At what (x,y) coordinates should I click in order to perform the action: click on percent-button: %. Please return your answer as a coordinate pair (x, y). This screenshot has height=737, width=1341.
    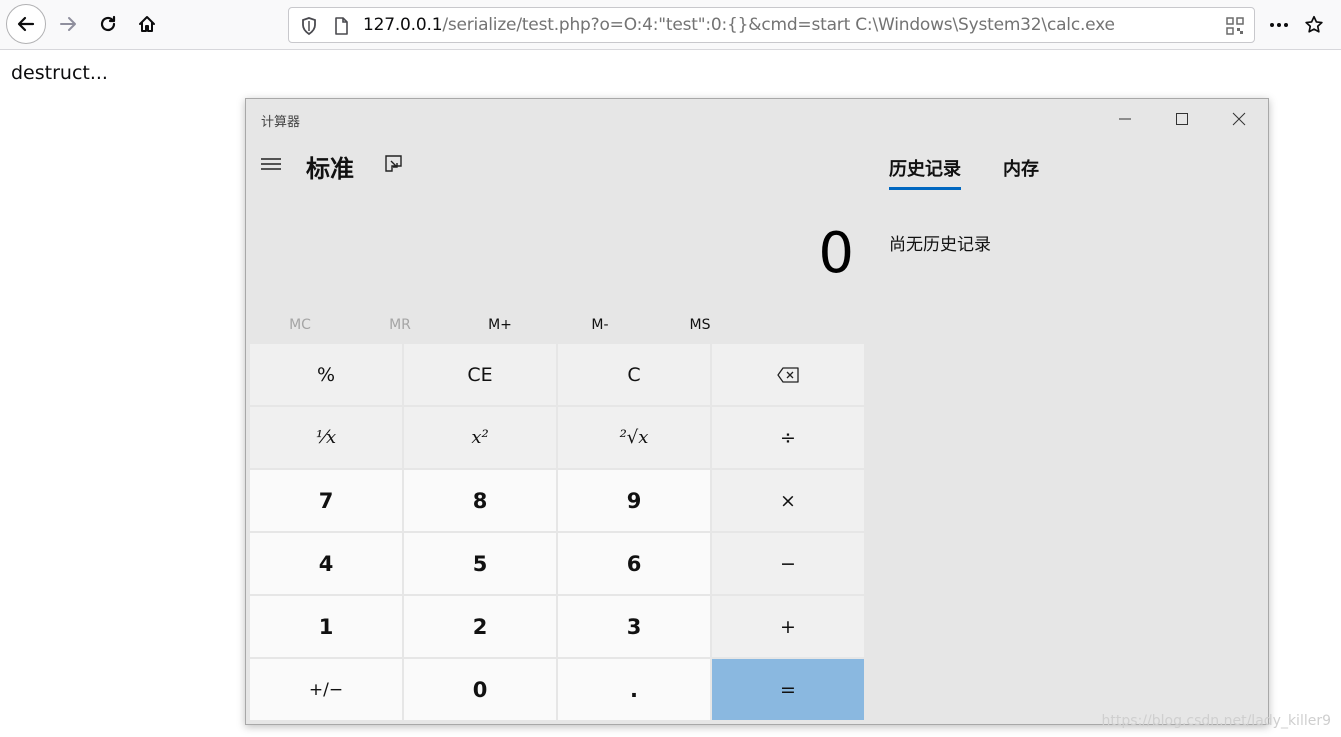
    Looking at the image, I should click on (326, 374).